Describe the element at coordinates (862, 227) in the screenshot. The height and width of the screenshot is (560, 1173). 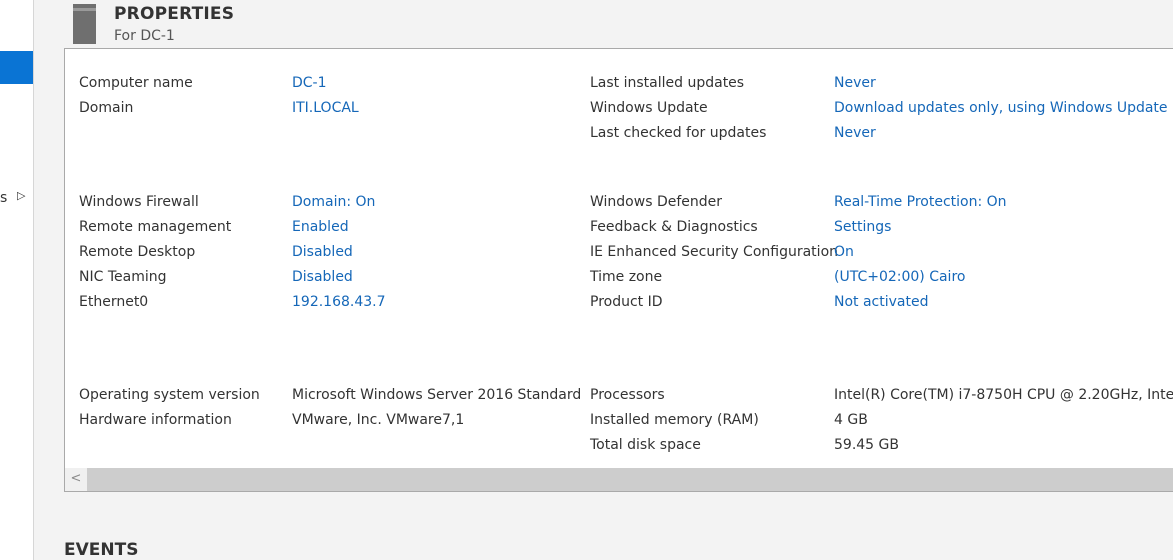
I see `feedback-diagnostics-link: Settings` at that location.